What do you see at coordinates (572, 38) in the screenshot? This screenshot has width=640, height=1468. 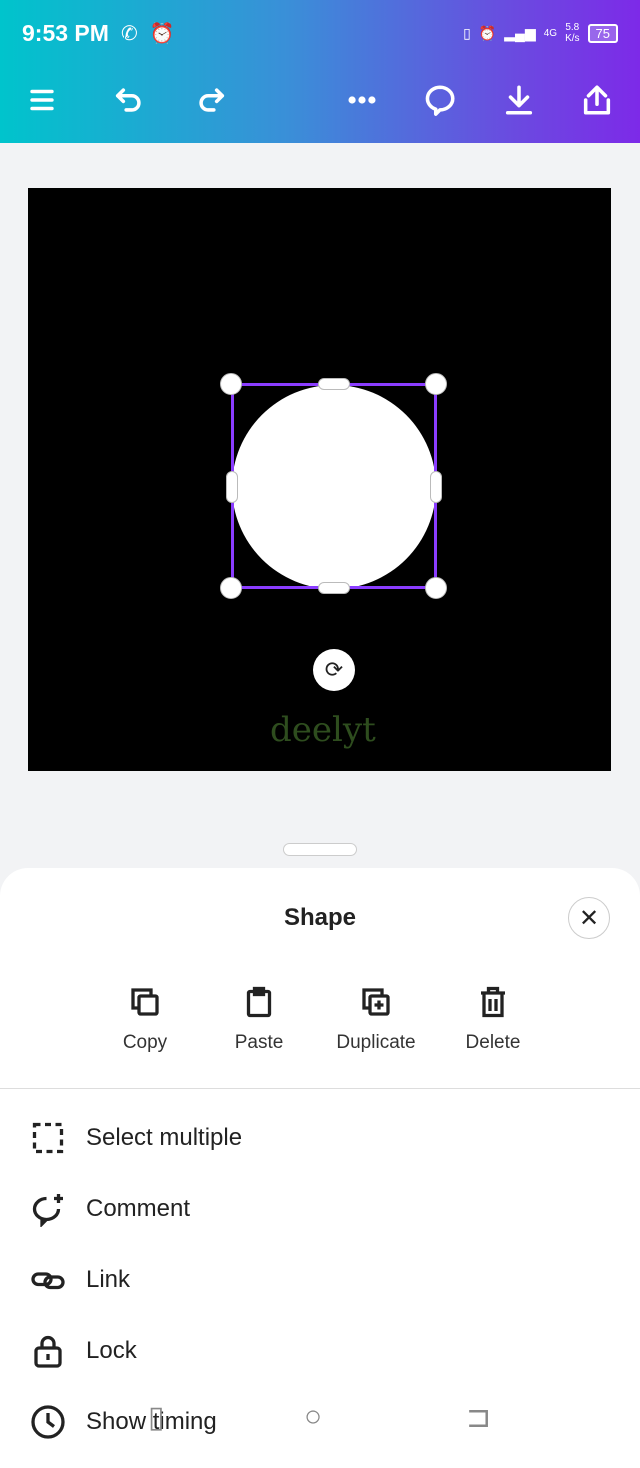 I see `speed-unit: K/s` at bounding box center [572, 38].